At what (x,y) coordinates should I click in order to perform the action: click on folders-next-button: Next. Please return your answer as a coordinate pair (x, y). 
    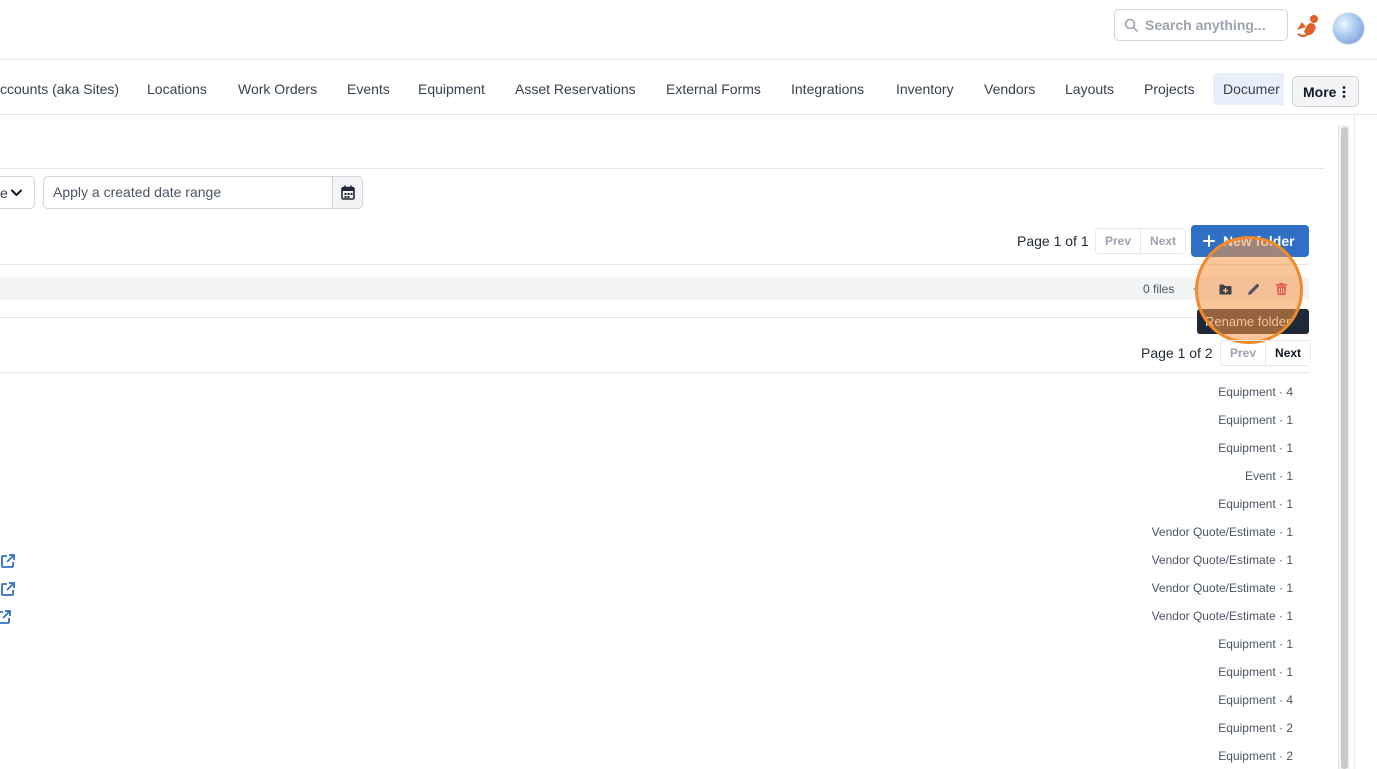
    Looking at the image, I should click on (1163, 241).